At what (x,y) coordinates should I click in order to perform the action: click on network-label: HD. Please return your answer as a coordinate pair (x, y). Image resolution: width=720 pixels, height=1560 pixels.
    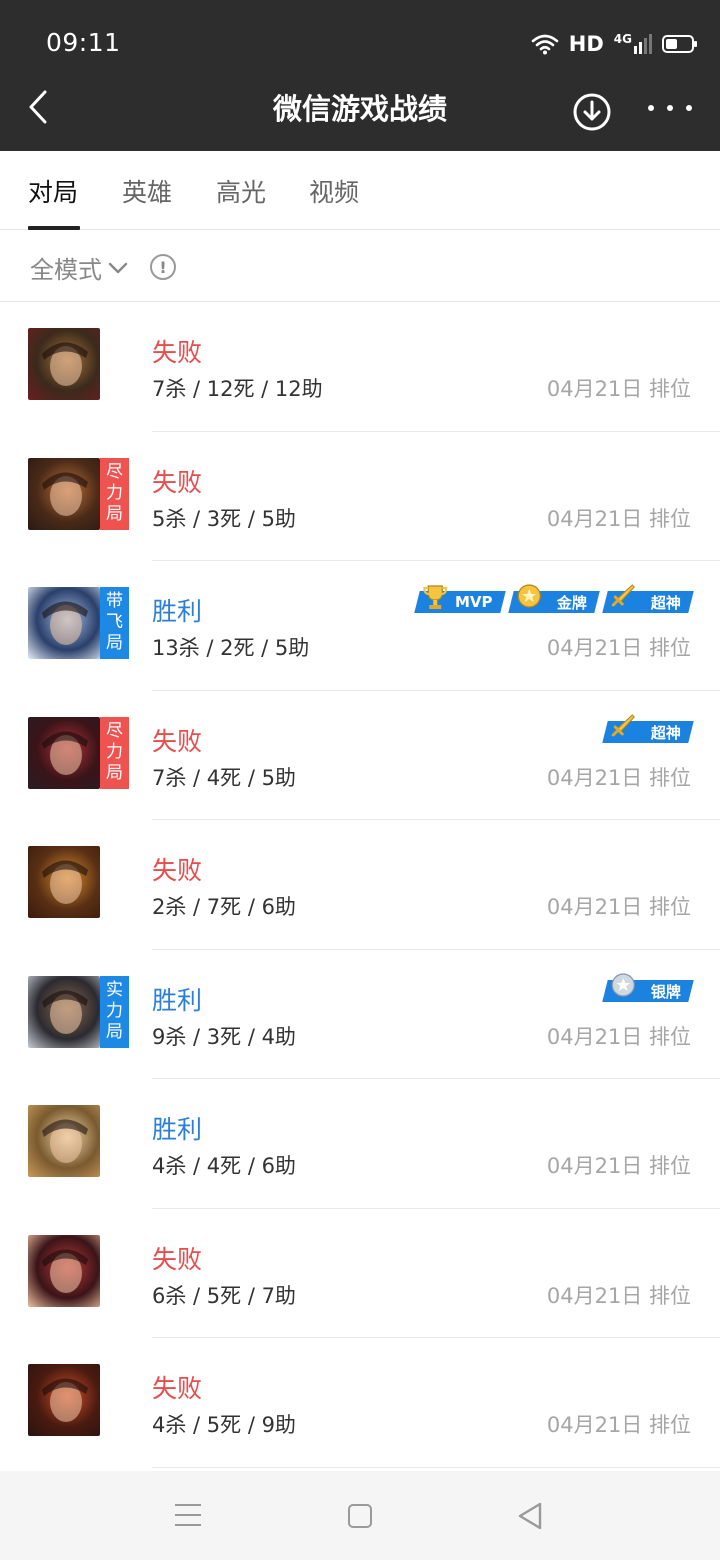
    Looking at the image, I should click on (586, 44).